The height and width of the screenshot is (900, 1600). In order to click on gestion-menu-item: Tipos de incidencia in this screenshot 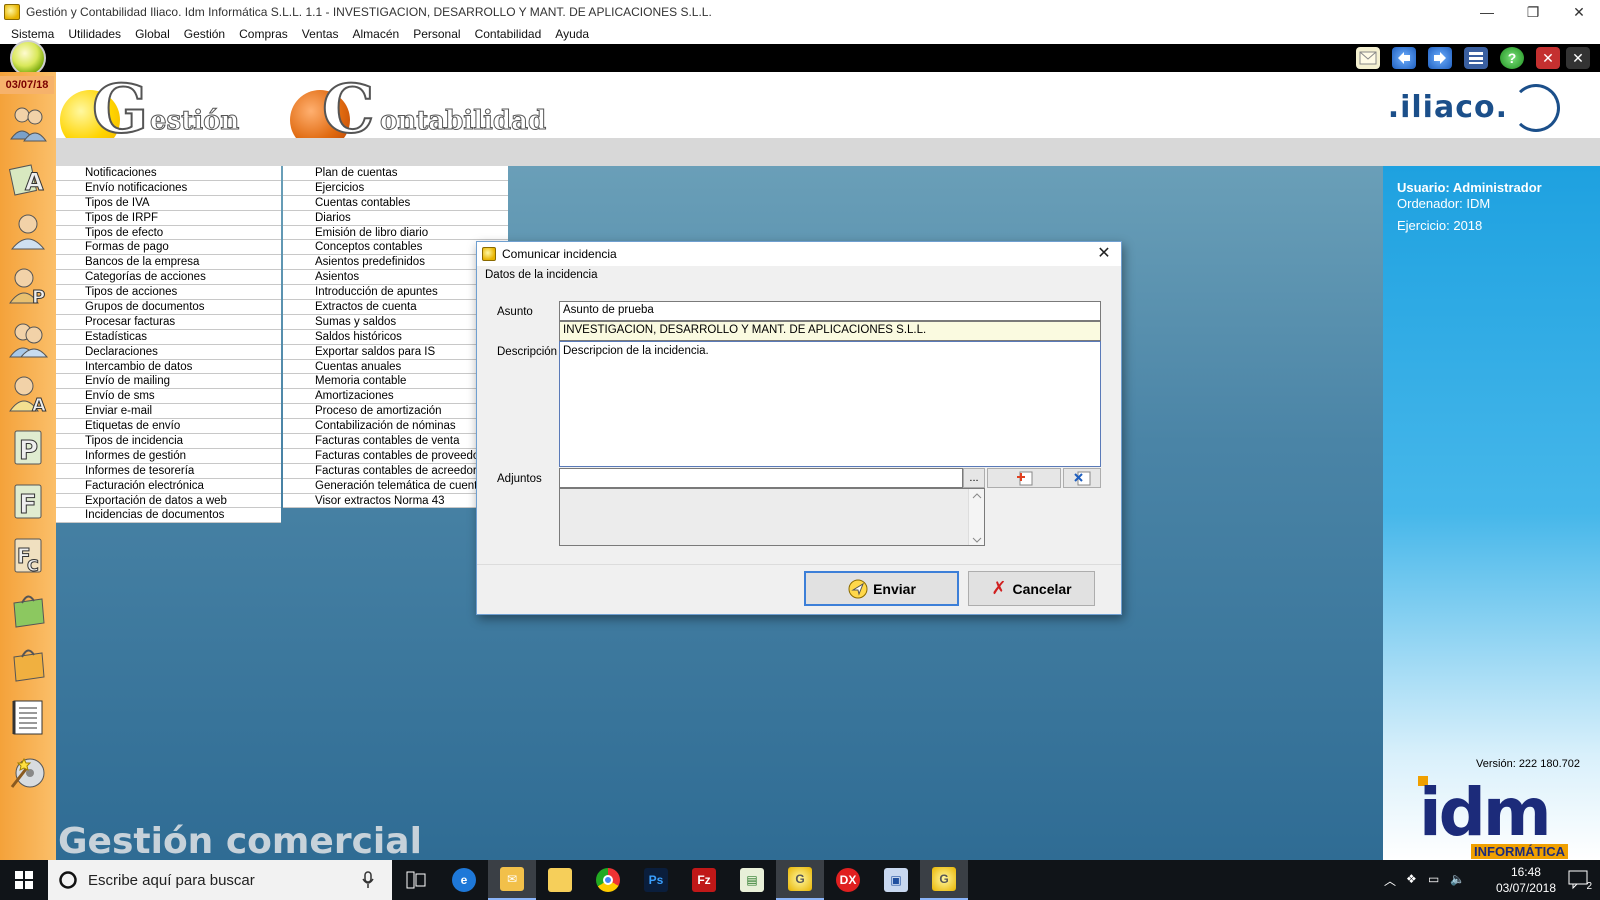, I will do `click(168, 441)`.